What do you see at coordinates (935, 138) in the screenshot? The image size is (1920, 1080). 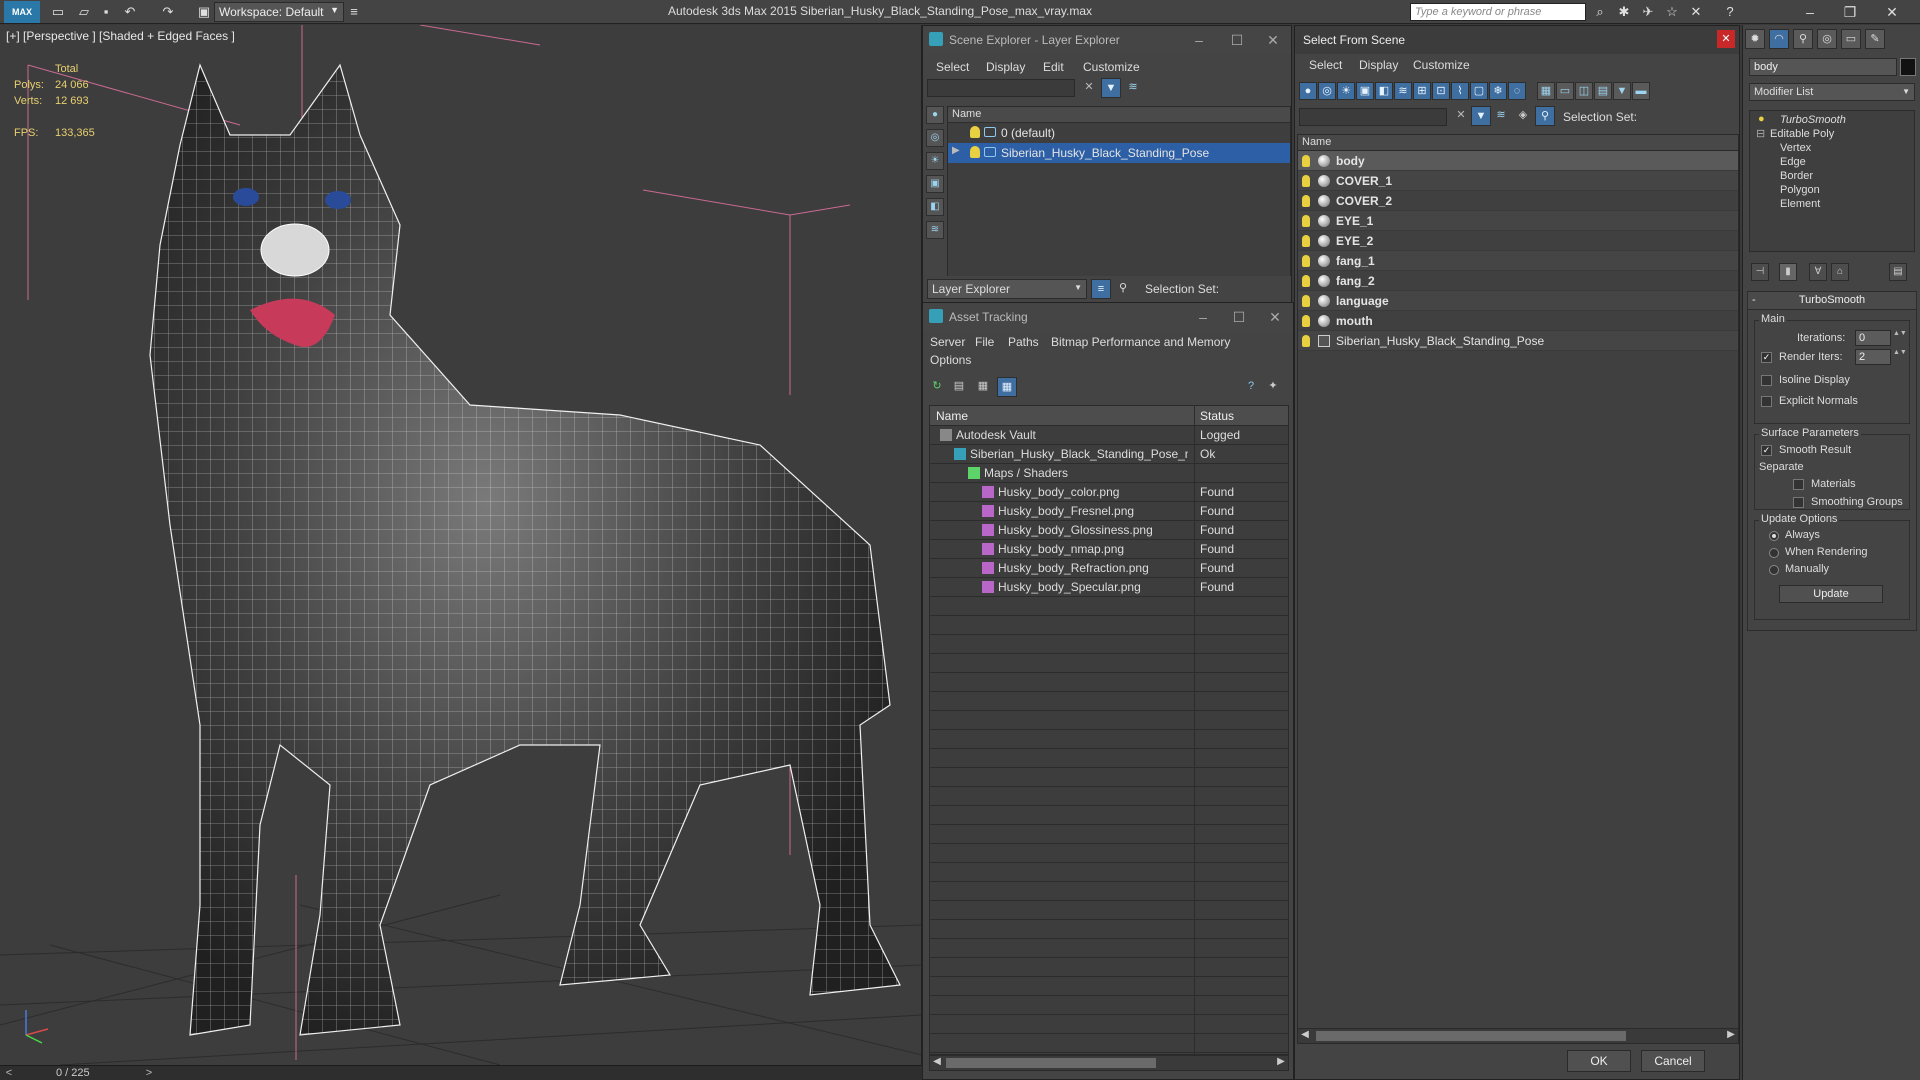 I see `display-shapes-icon: ◎` at bounding box center [935, 138].